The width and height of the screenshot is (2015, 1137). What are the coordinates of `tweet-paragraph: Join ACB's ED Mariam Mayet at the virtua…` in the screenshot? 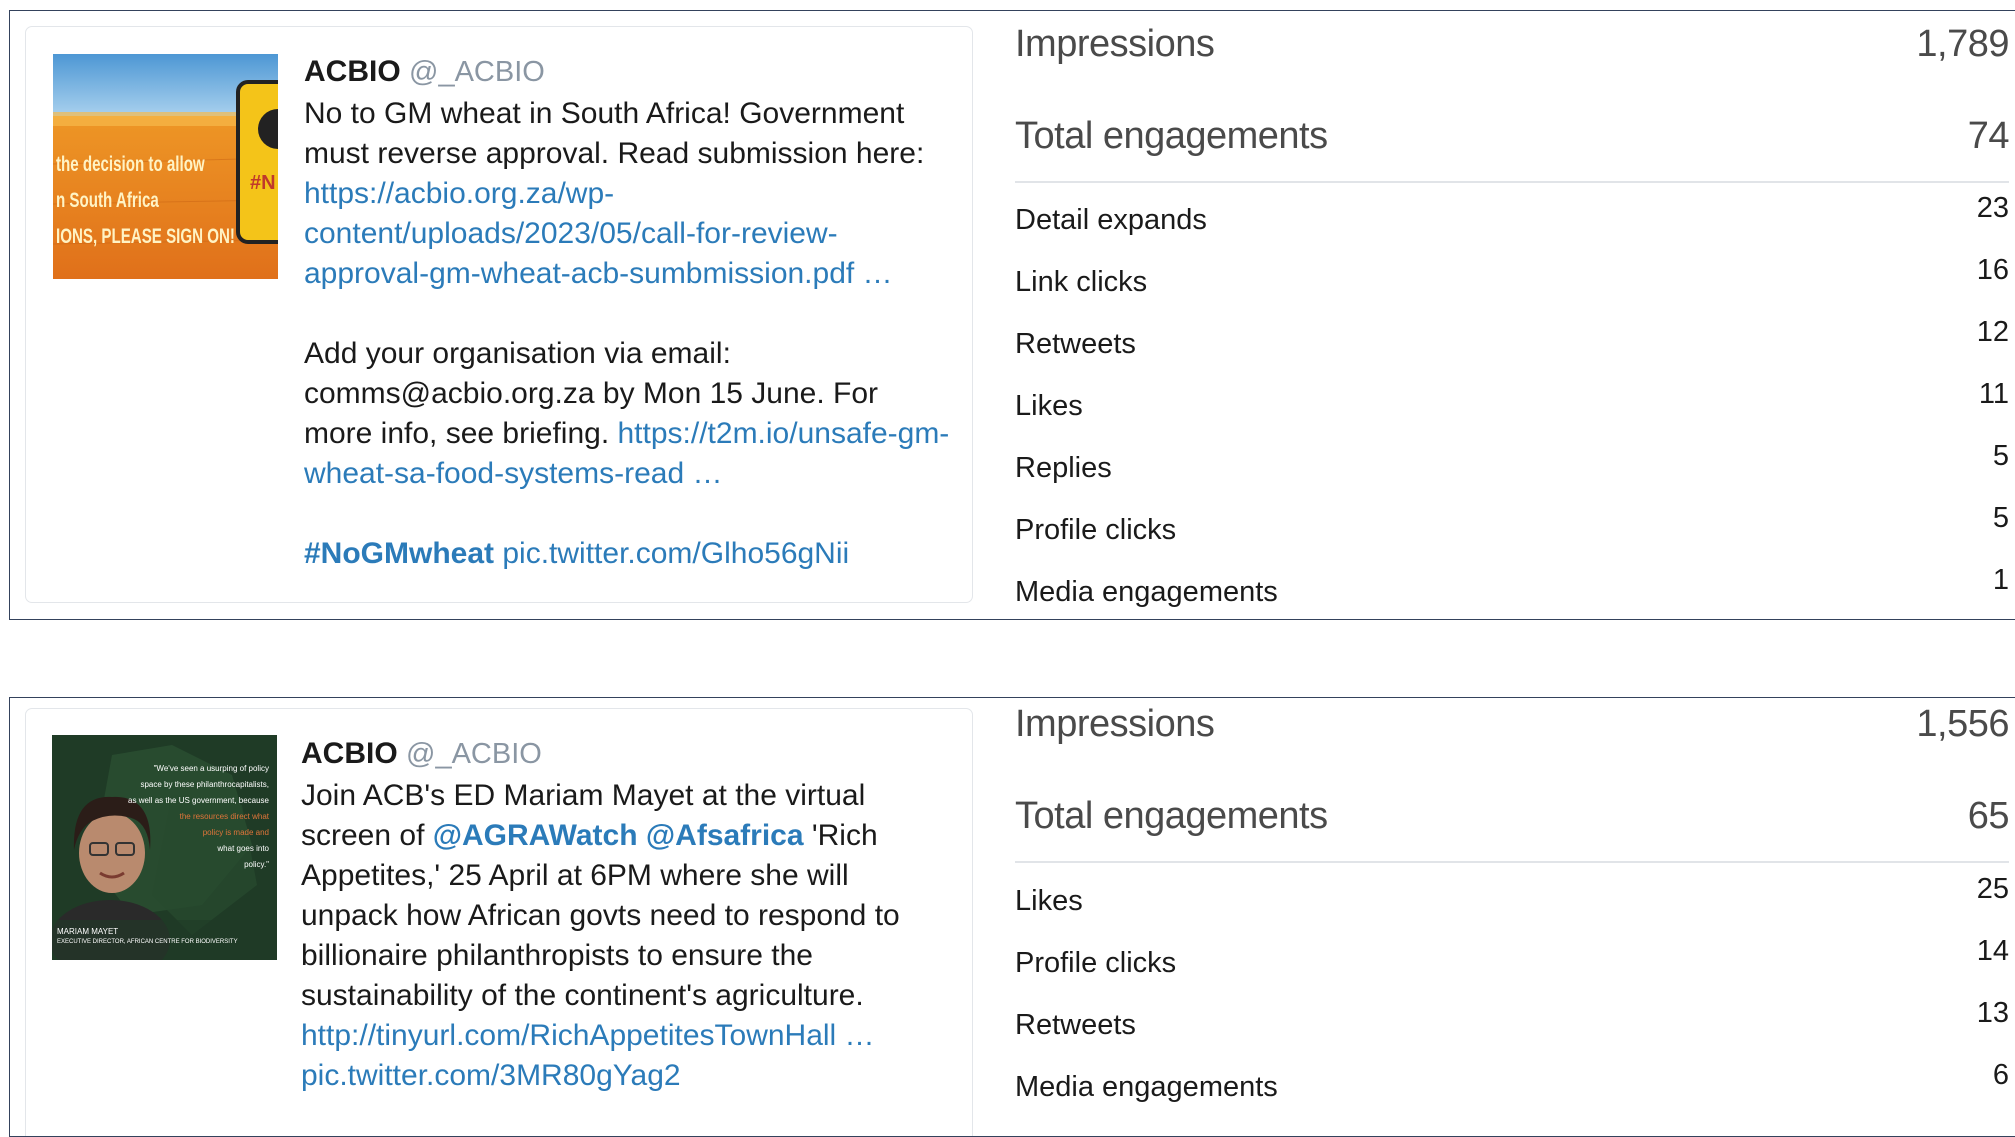 It's located at (626, 936).